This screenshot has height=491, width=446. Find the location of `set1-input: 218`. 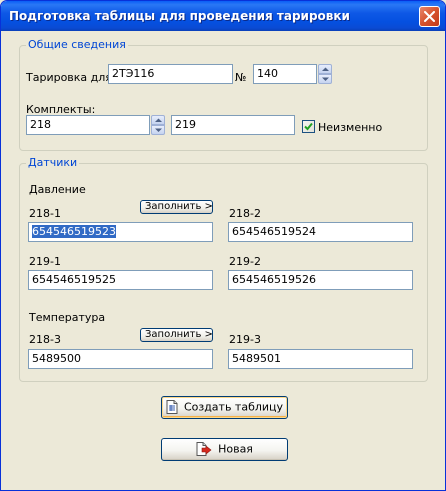

set1-input: 218 is located at coordinates (88, 125).